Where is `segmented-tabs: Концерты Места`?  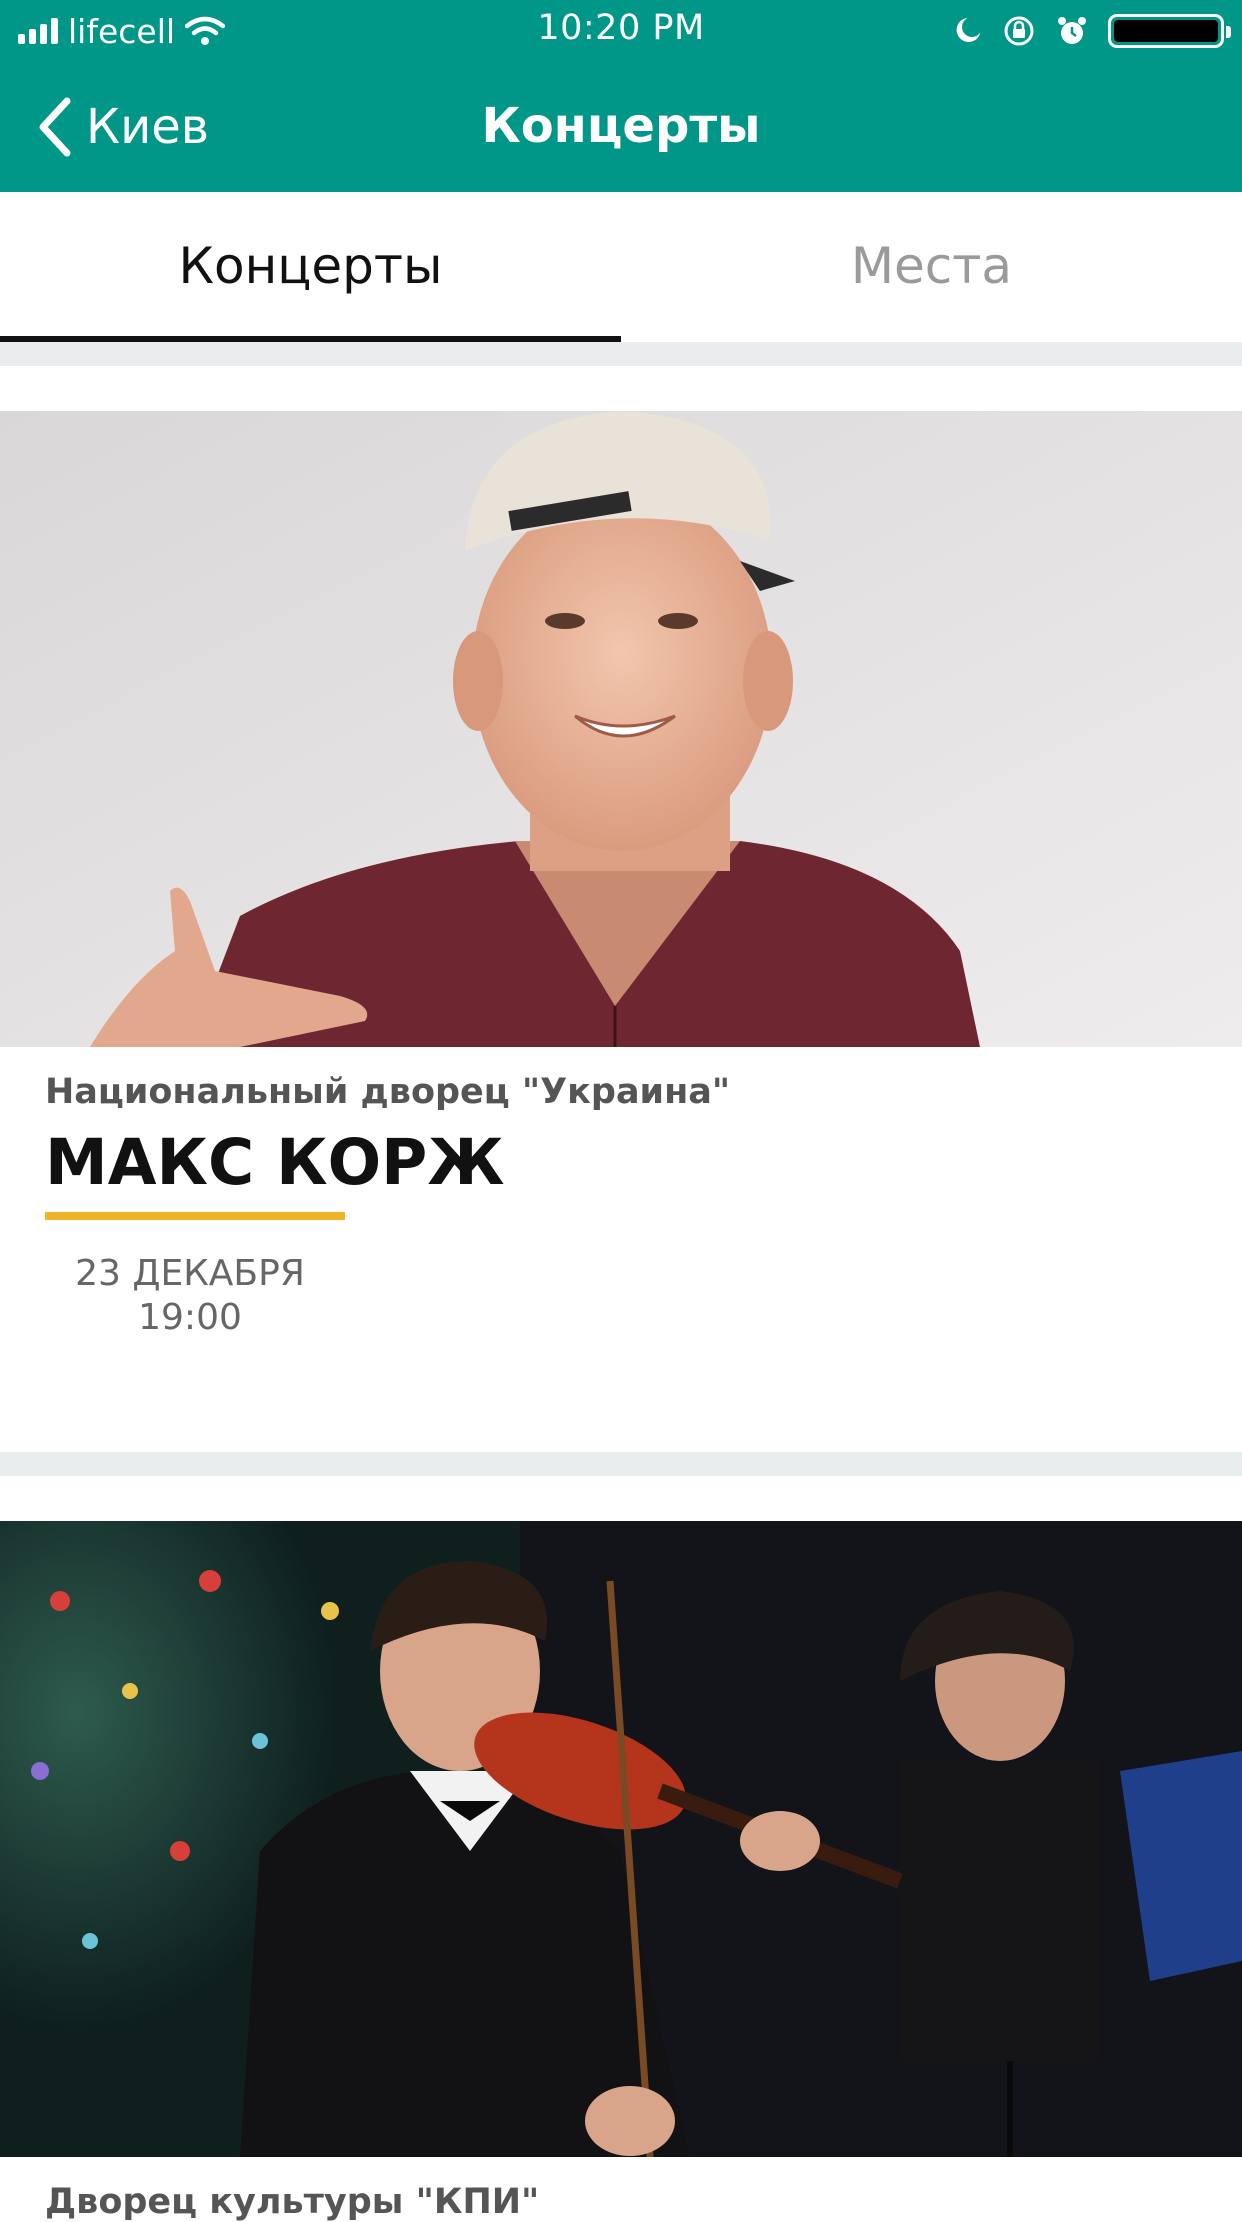
segmented-tabs: Концерты Места is located at coordinates (621, 267).